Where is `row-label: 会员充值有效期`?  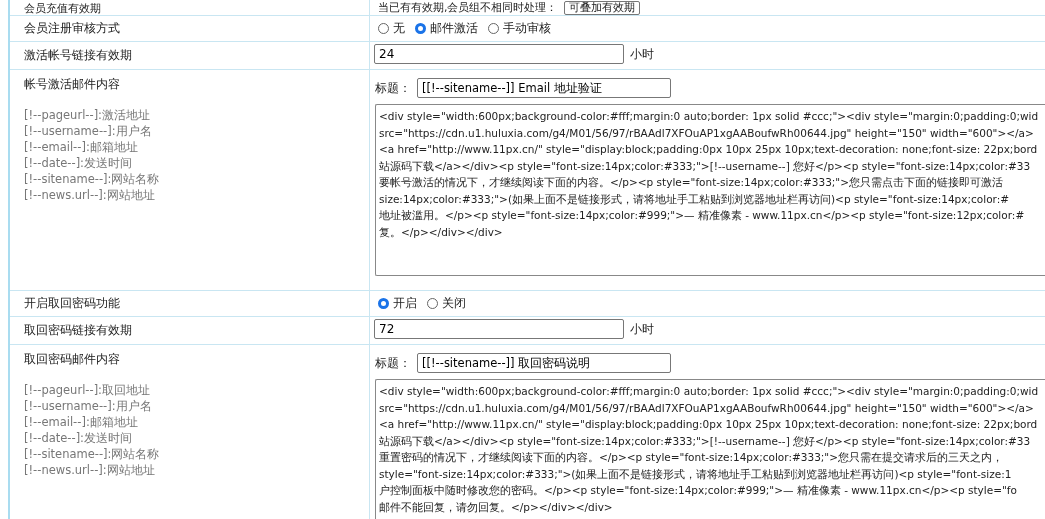 row-label: 会员充值有效期 is located at coordinates (62, 8).